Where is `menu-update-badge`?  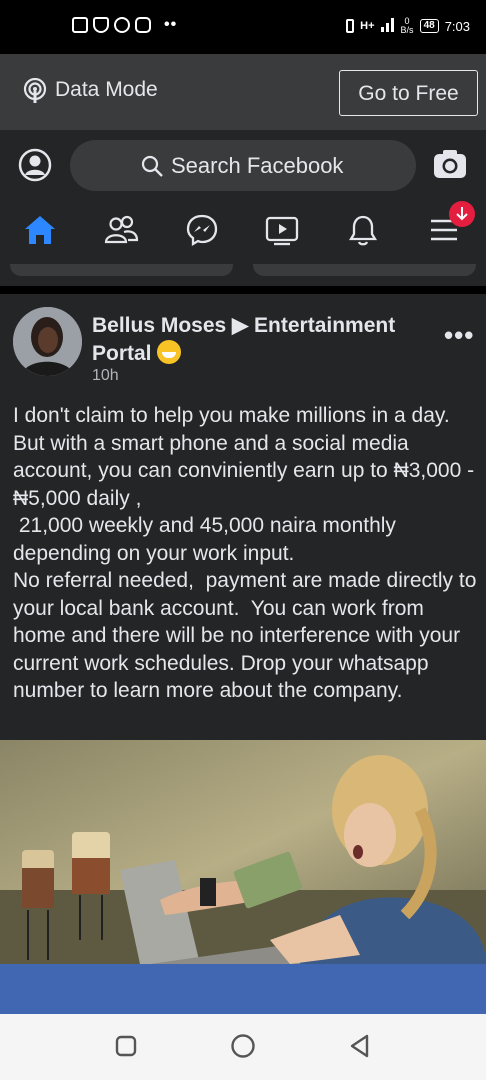
menu-update-badge is located at coordinates (462, 214).